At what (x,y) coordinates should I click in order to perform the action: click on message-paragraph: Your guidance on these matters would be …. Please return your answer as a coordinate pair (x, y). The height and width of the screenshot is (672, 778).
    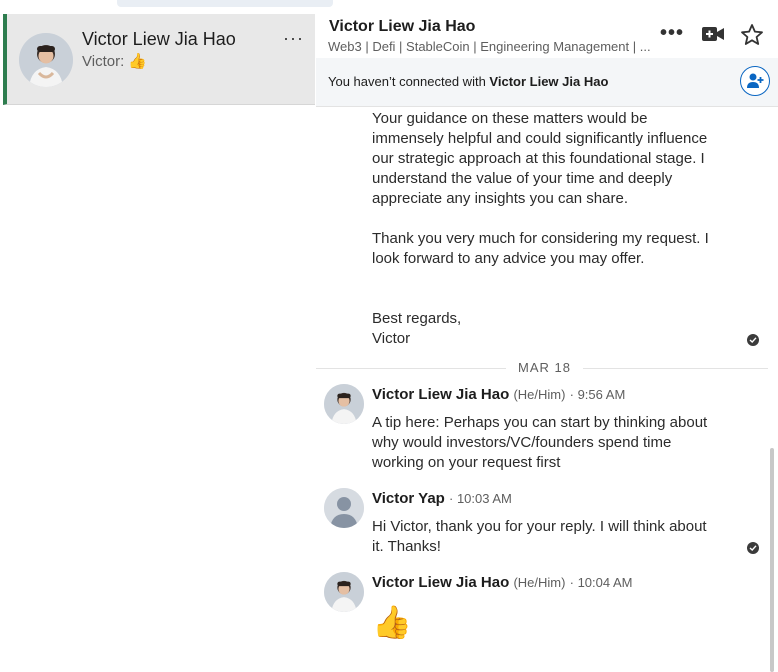
    Looking at the image, I should click on (540, 158).